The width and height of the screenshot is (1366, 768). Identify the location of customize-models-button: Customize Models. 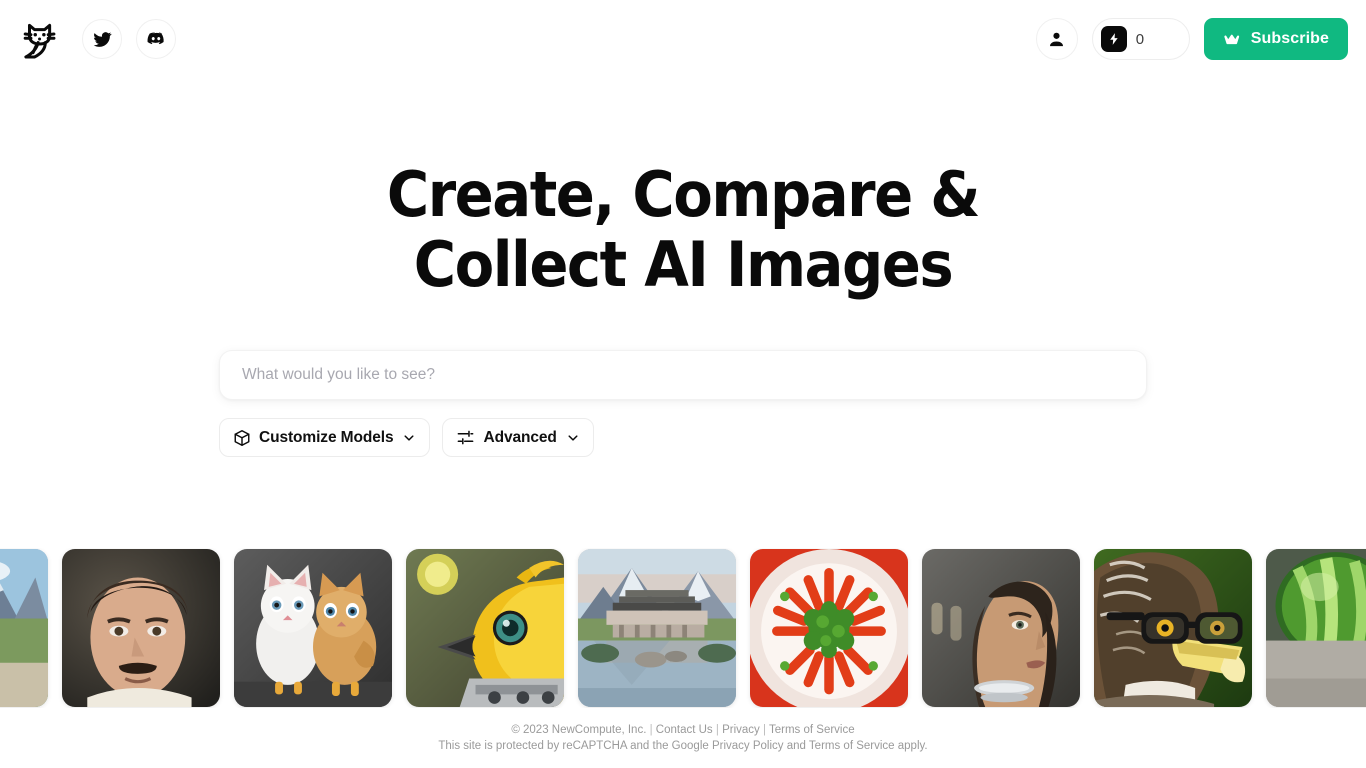
(325, 437).